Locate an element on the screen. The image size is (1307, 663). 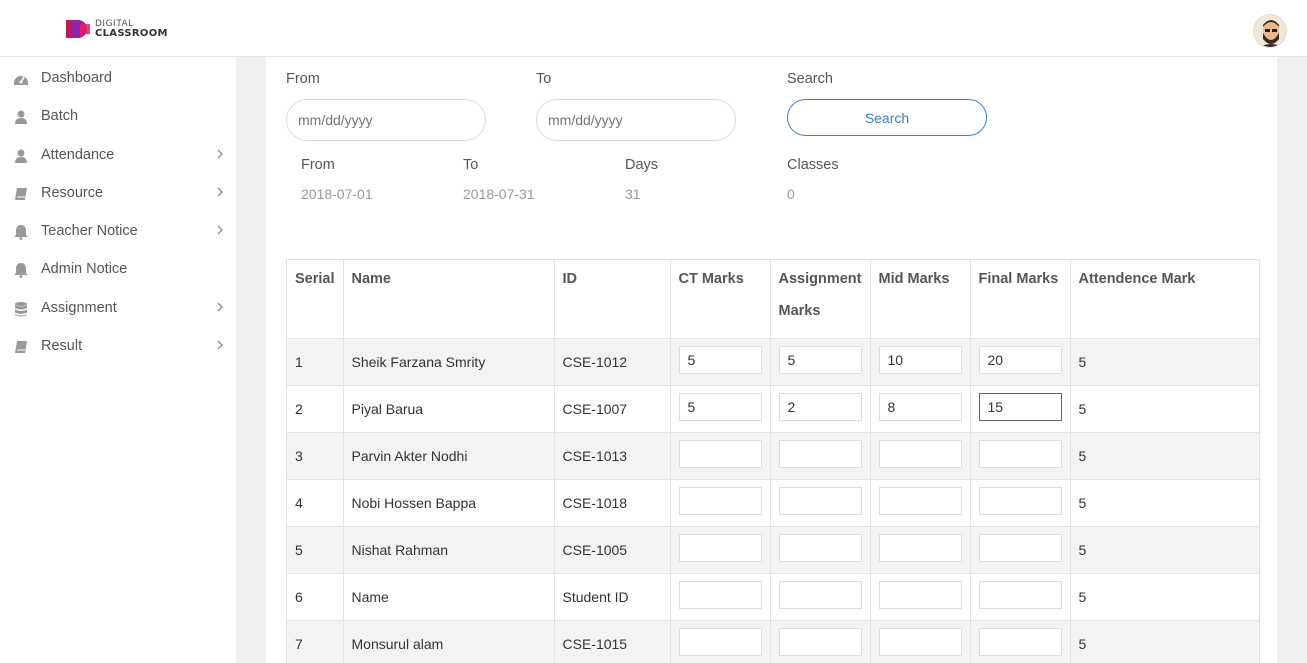
to-date-input is located at coordinates (636, 120).